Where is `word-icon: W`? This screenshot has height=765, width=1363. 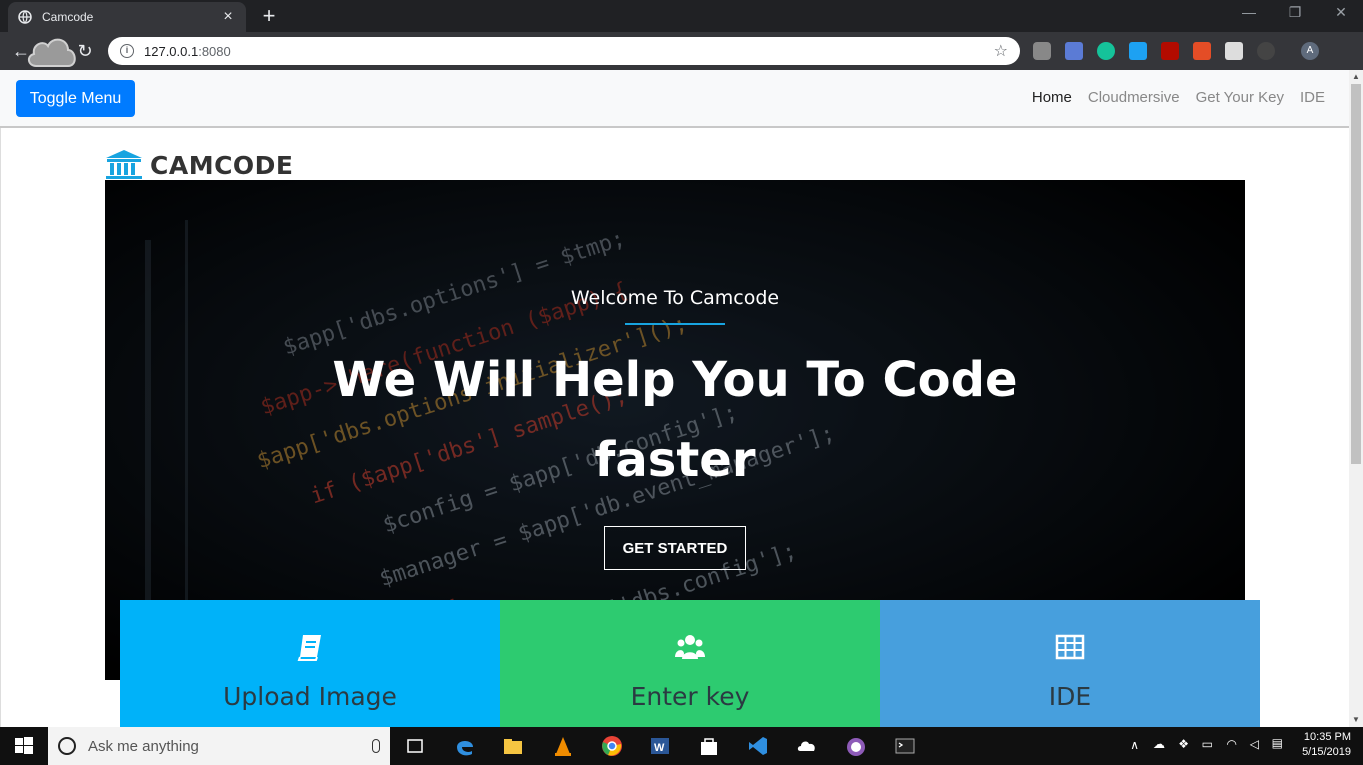
word-icon: W is located at coordinates (660, 746).